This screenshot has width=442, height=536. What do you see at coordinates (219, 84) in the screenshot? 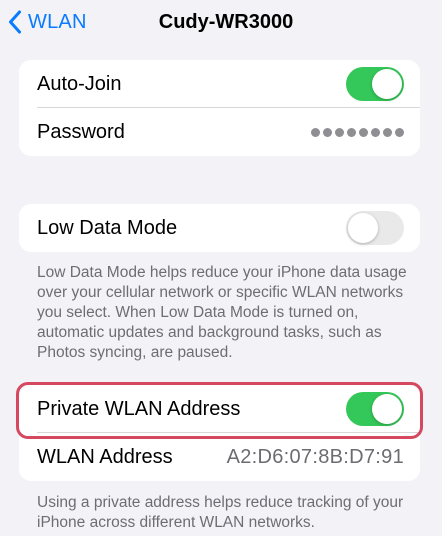
I see `auto-join-row: Auto-Join` at bounding box center [219, 84].